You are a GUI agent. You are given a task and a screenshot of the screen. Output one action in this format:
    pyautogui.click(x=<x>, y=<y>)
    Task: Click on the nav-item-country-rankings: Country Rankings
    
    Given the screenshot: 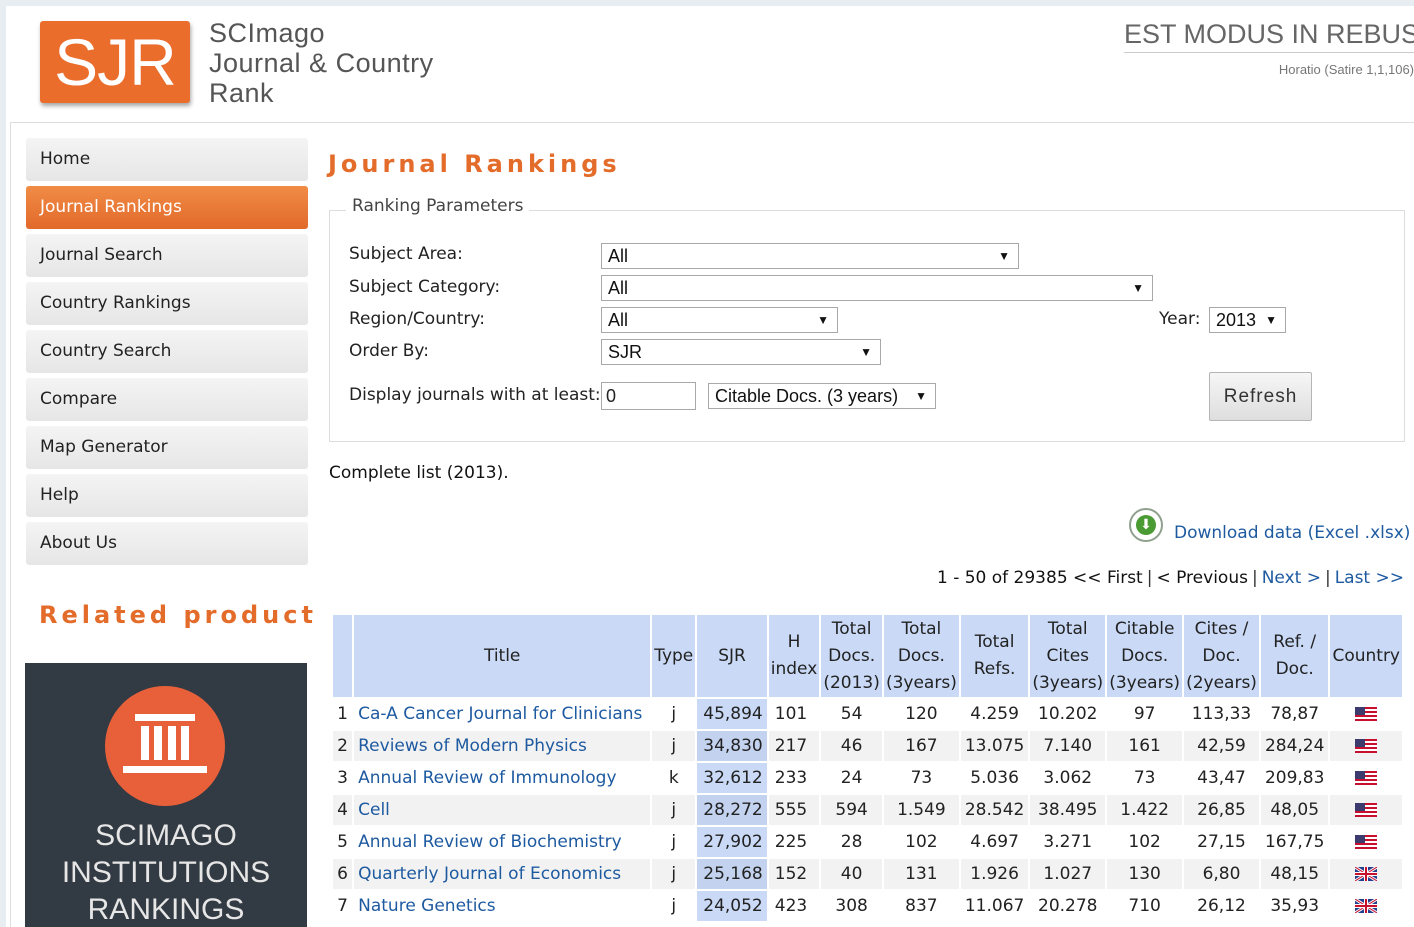 What is the action you would take?
    pyautogui.click(x=167, y=303)
    